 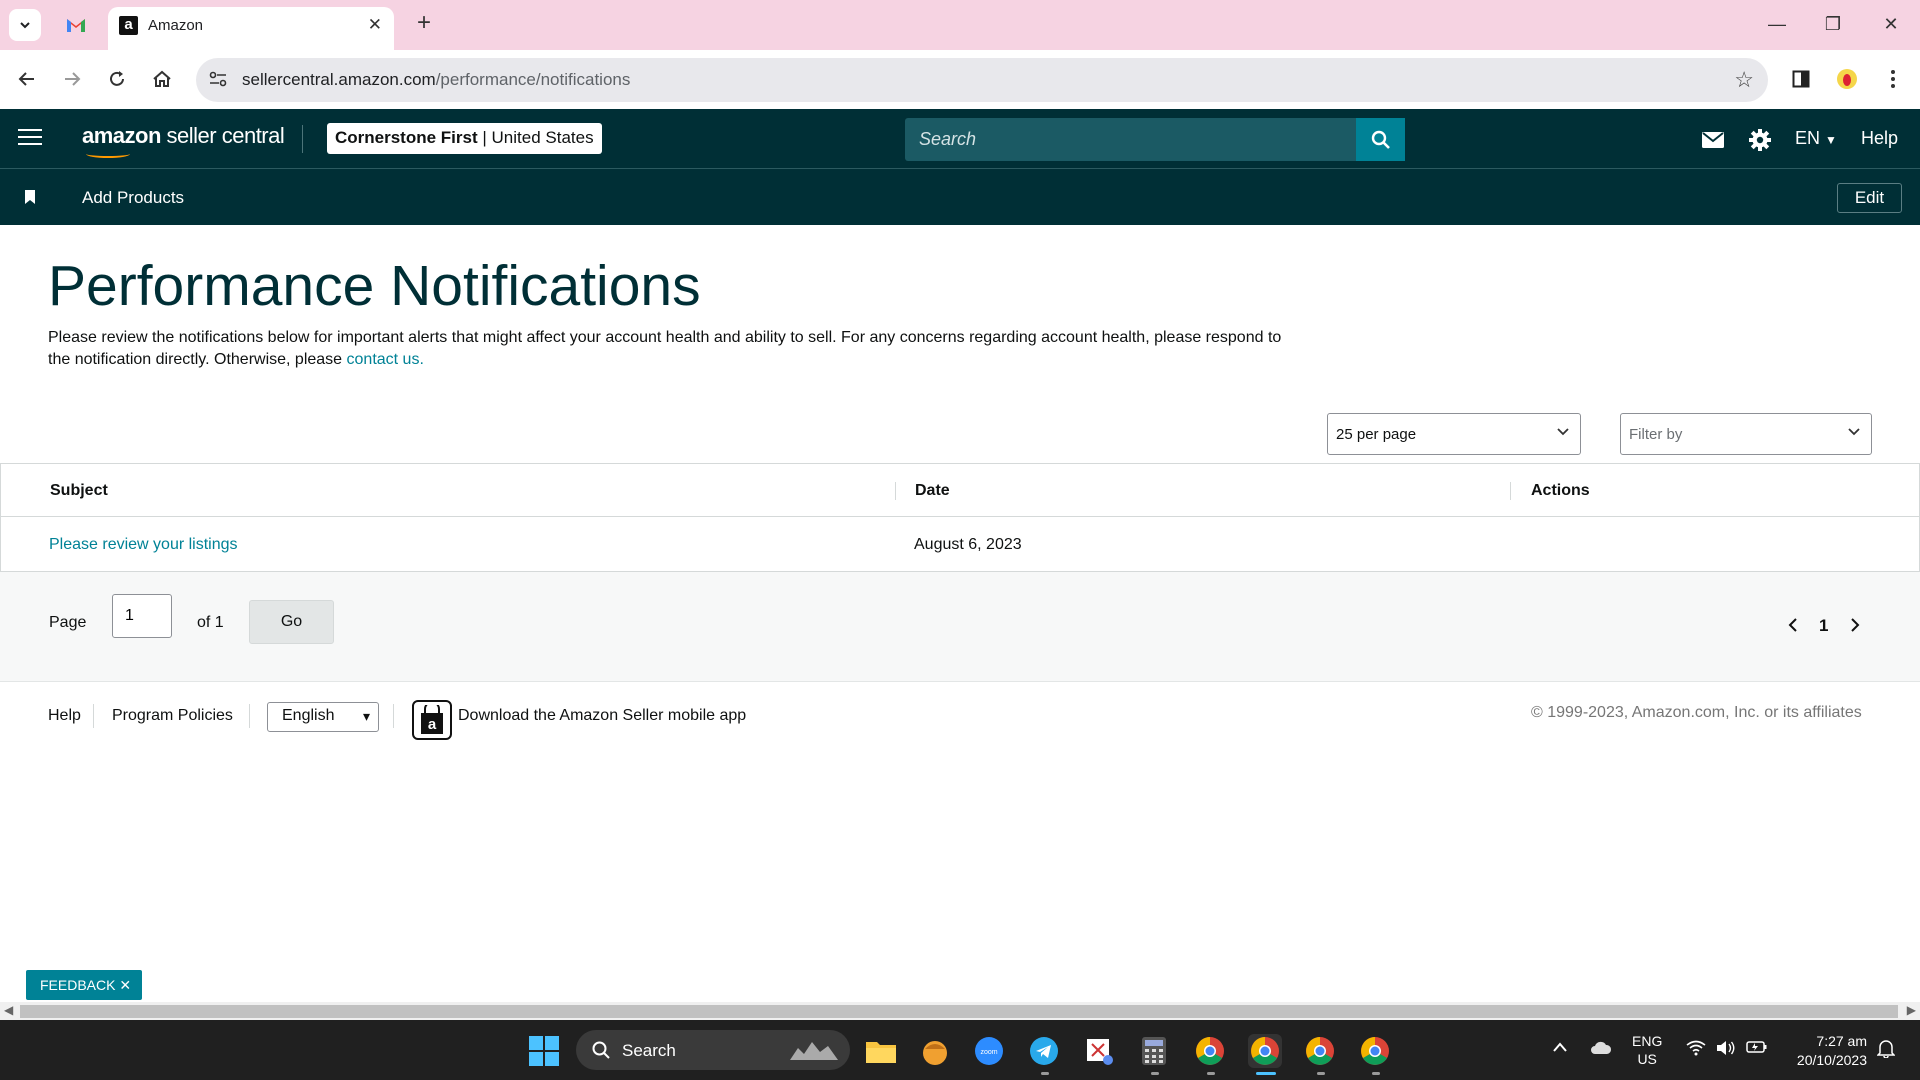 I want to click on mail-icon, so click(x=1713, y=140).